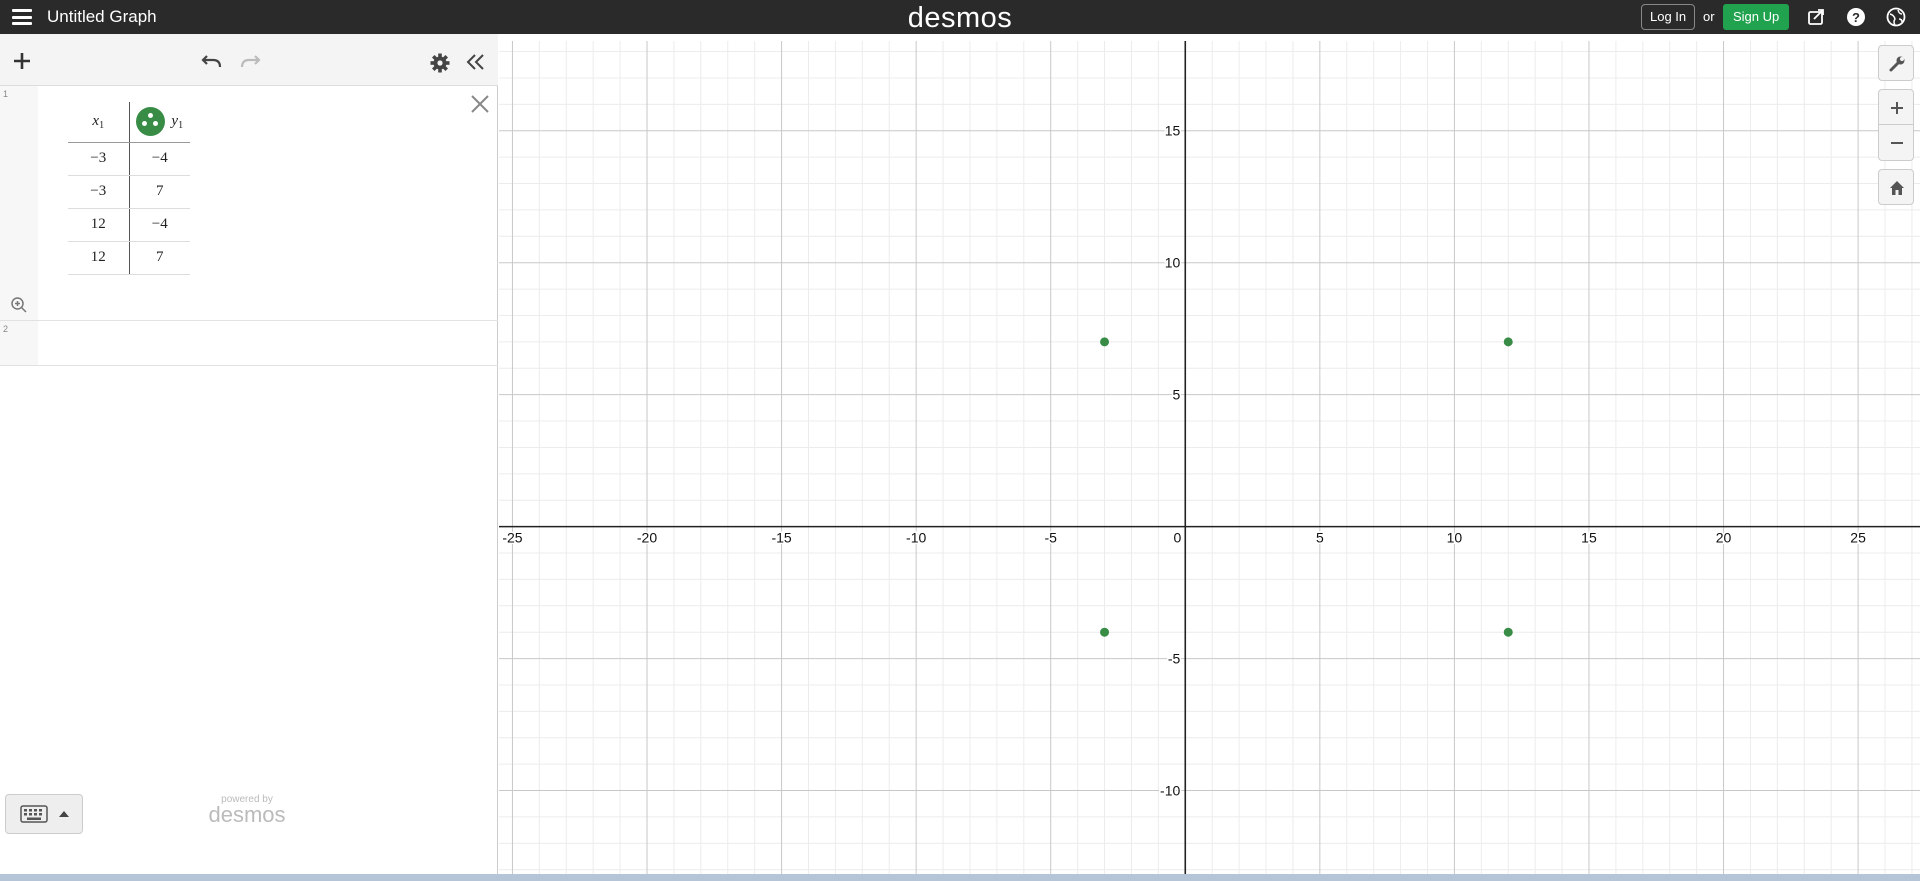 This screenshot has height=881, width=1920. I want to click on x-tick-label: -10, so click(916, 538).